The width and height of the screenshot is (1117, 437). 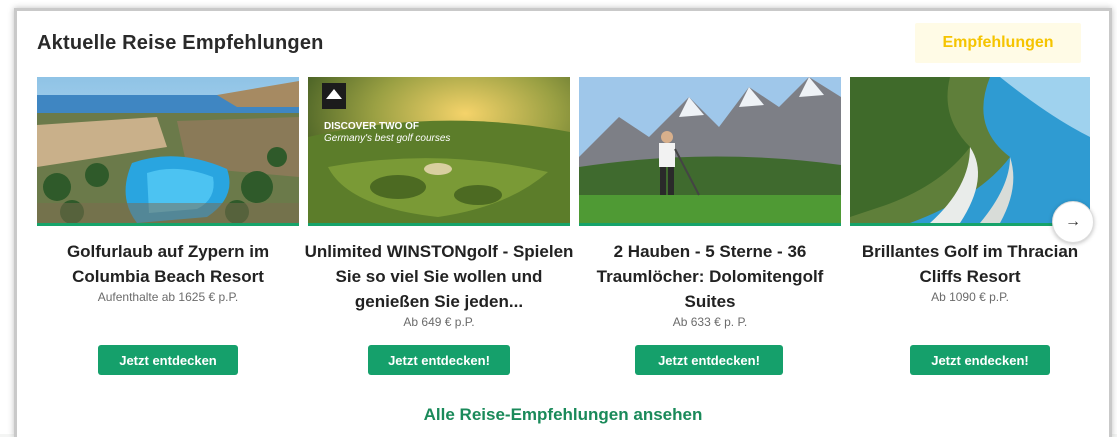 What do you see at coordinates (439, 322) in the screenshot?
I see `card-price: Ab 649 € p.P.` at bounding box center [439, 322].